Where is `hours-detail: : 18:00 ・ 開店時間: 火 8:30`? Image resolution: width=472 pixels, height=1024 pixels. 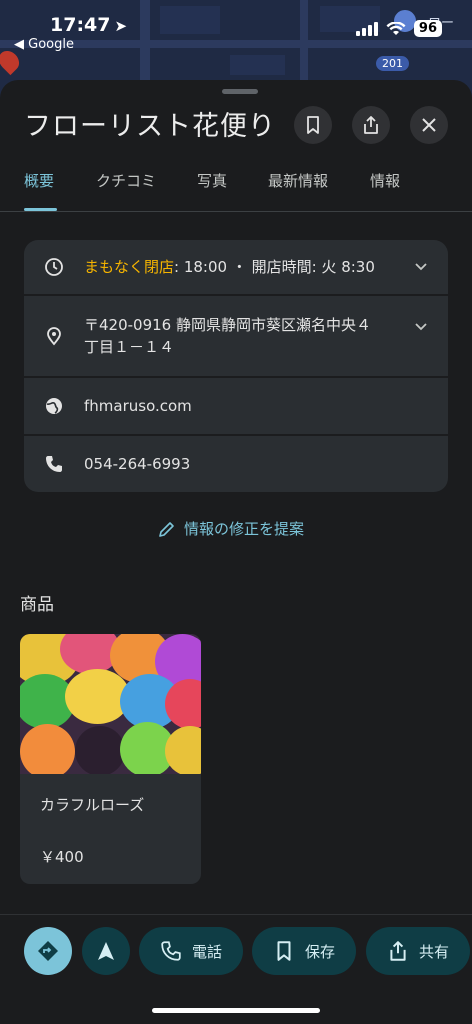
hours-detail: : 18:00 ・ 開店時間: 火 8:30 is located at coordinates (274, 267).